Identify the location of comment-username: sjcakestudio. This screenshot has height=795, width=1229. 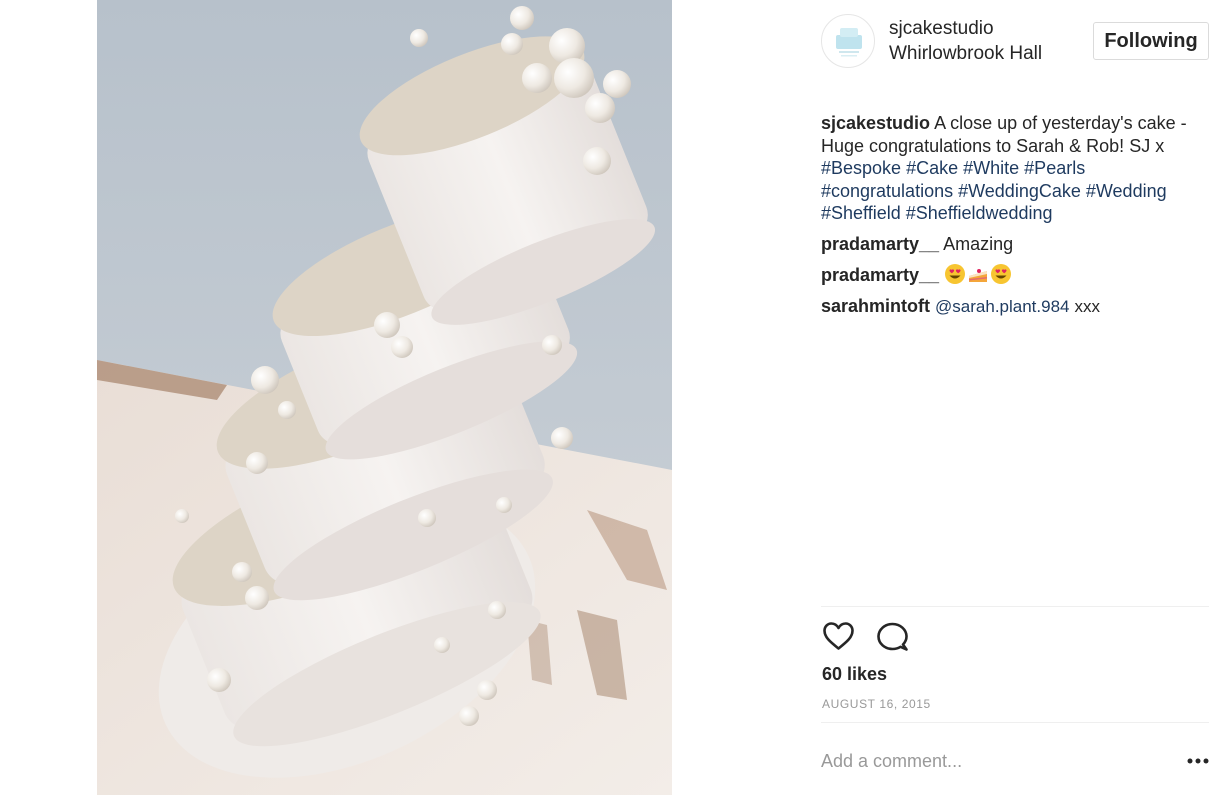
(875, 123).